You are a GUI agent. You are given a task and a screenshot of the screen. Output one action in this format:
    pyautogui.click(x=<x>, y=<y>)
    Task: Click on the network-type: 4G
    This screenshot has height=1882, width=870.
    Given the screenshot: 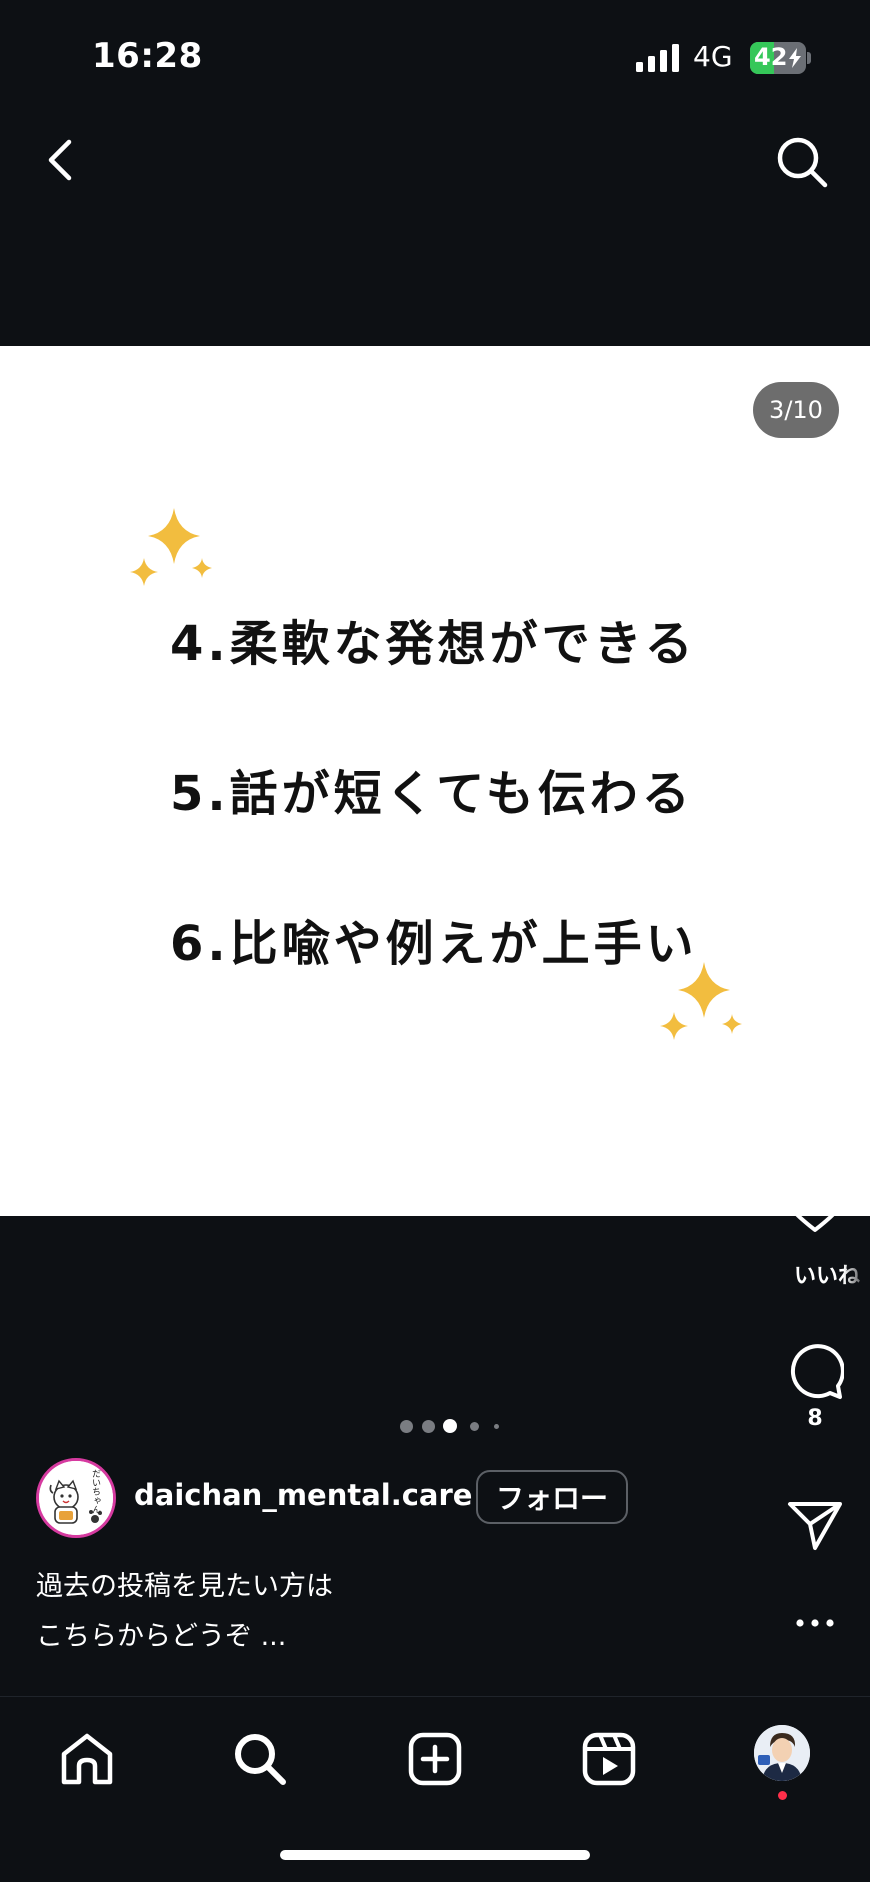 What is the action you would take?
    pyautogui.click(x=713, y=56)
    